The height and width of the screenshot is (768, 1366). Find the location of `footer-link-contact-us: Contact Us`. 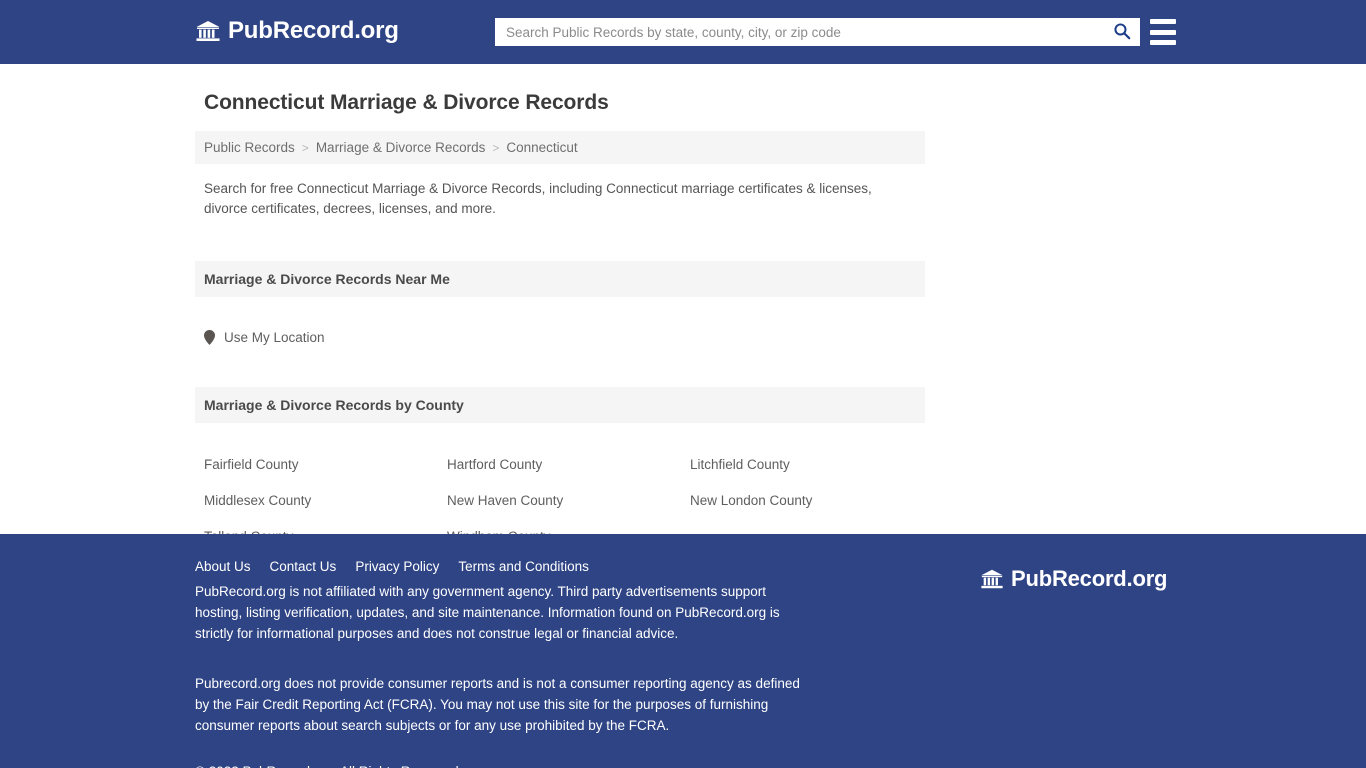

footer-link-contact-us: Contact Us is located at coordinates (303, 566).